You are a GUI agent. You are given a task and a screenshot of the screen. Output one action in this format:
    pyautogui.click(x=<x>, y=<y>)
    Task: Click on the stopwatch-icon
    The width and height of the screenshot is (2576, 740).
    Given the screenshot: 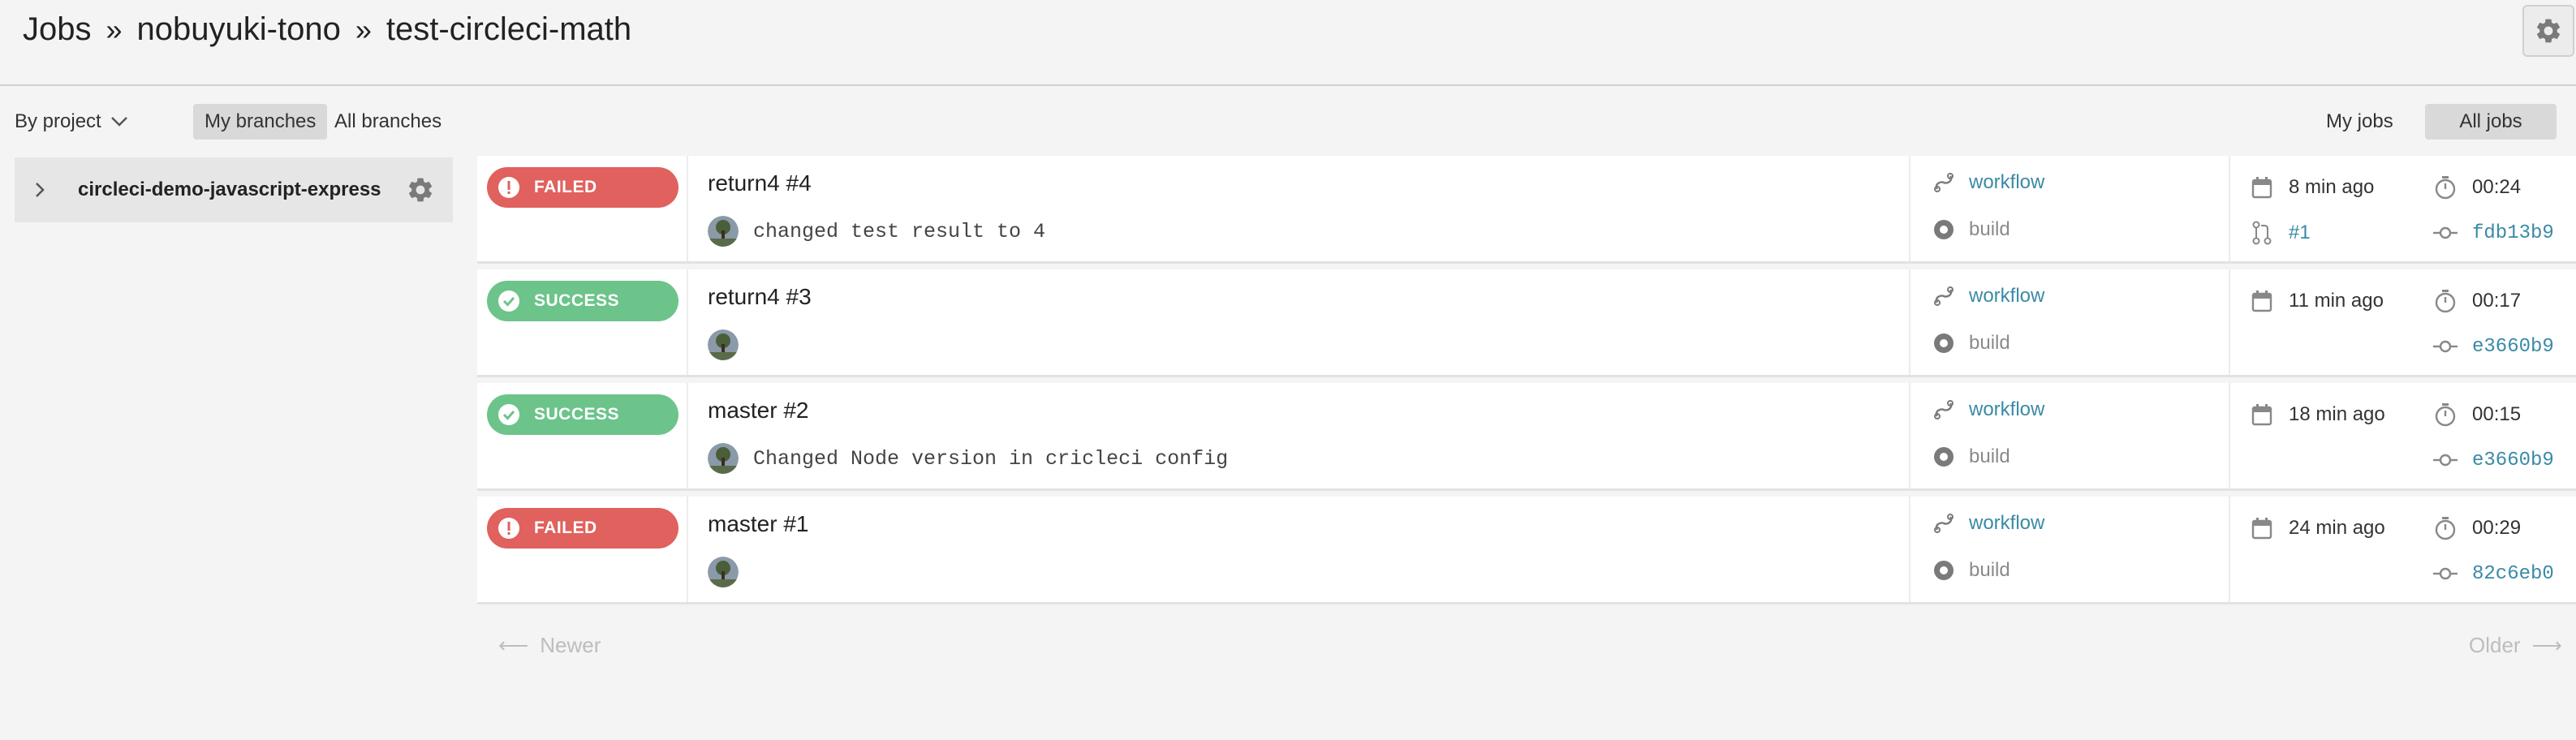 What is the action you would take?
    pyautogui.click(x=2446, y=187)
    